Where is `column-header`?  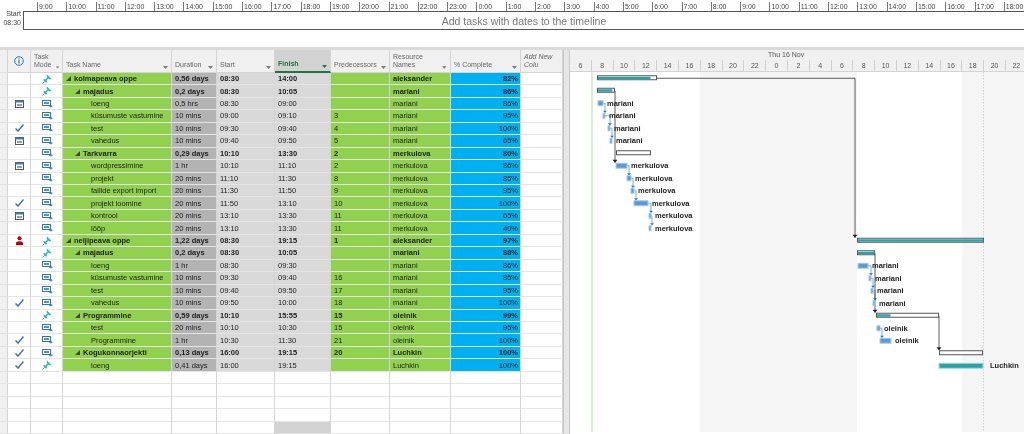 column-header is located at coordinates (19, 61).